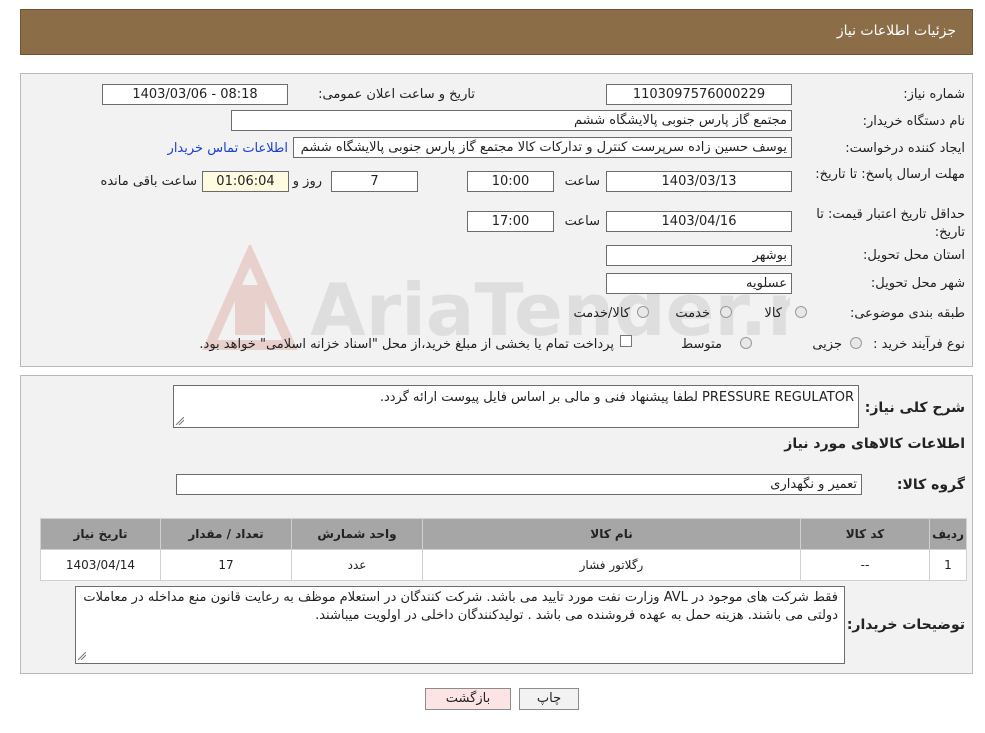  What do you see at coordinates (896, 31) in the screenshot?
I see `page-title: جزئیات اطلاعات نیاز` at bounding box center [896, 31].